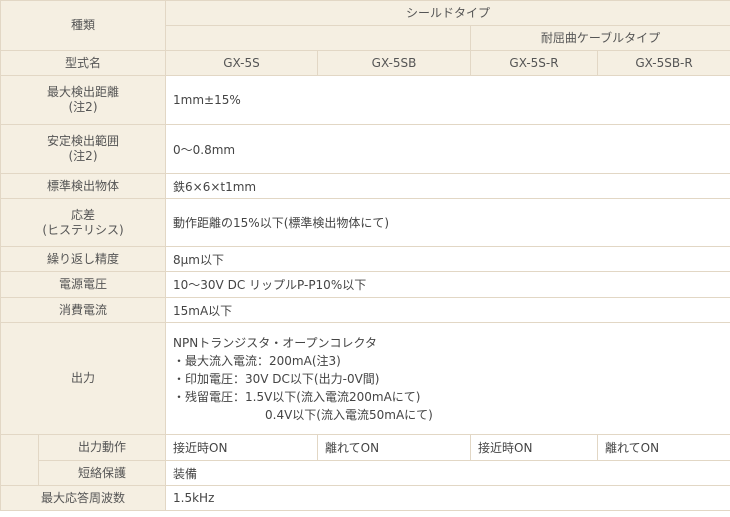 The width and height of the screenshot is (730, 517). What do you see at coordinates (276, 378) in the screenshot?
I see `output-line-3: ・印加電圧：30V DC以下(出力-0V間)` at bounding box center [276, 378].